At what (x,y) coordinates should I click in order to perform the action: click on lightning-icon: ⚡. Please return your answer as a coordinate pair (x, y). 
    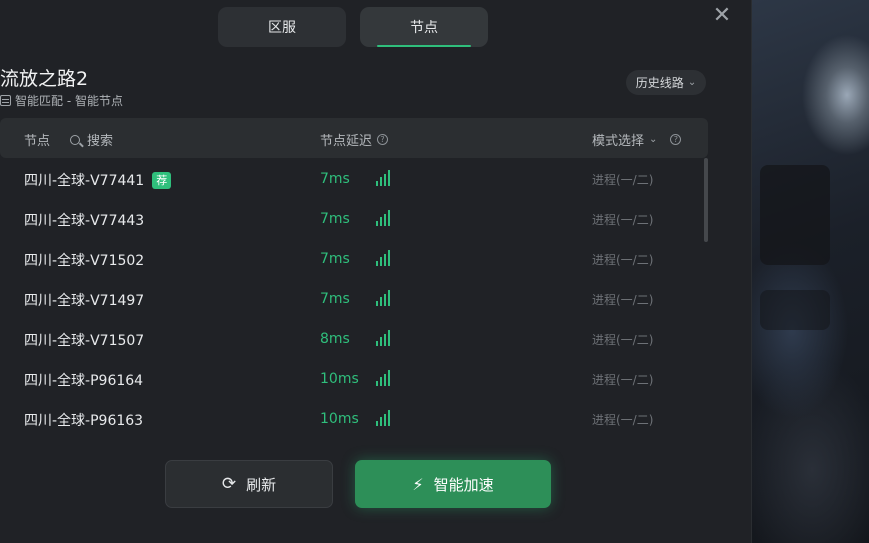
    Looking at the image, I should click on (418, 484).